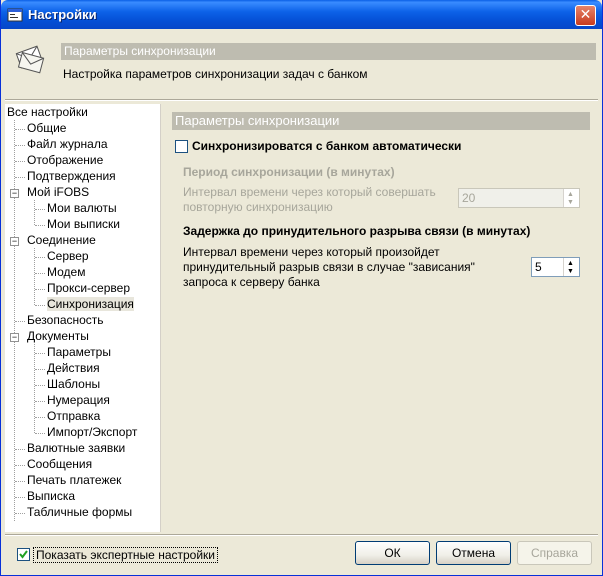 This screenshot has width=603, height=576. I want to click on tree-item-display: Отображение, so click(65, 160).